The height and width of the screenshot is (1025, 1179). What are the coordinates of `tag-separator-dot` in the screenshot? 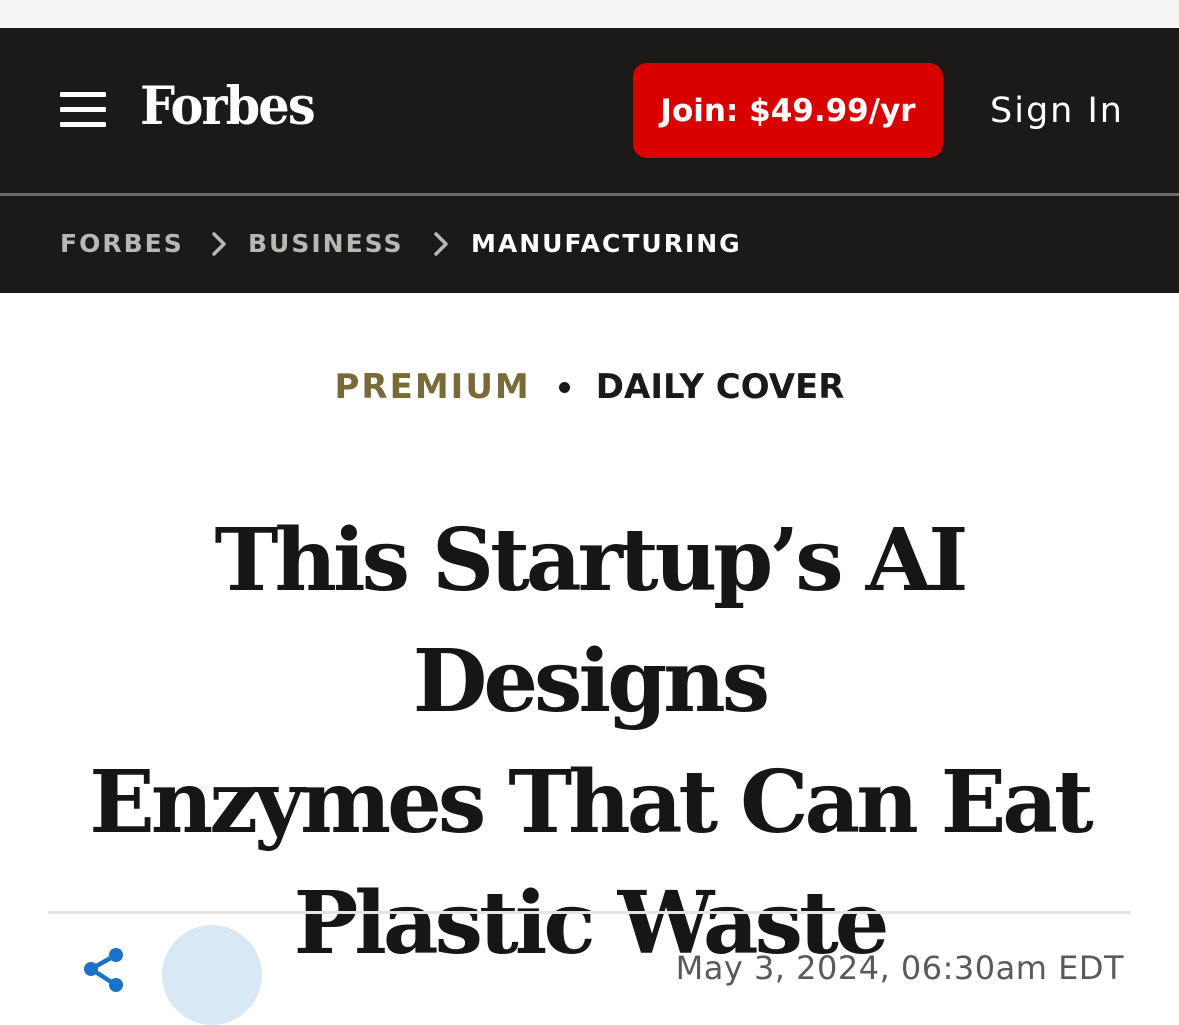 It's located at (564, 387).